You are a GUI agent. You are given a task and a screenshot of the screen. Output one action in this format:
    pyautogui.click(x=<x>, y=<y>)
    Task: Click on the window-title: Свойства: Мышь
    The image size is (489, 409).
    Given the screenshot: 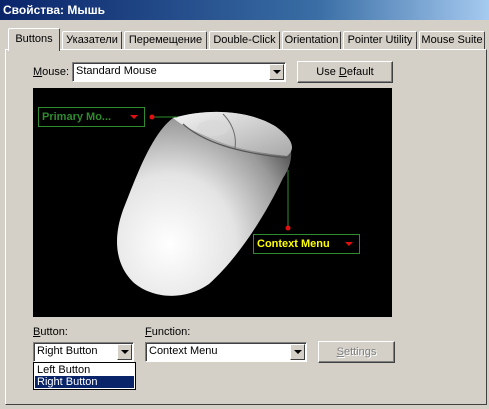 What is the action you would take?
    pyautogui.click(x=244, y=10)
    